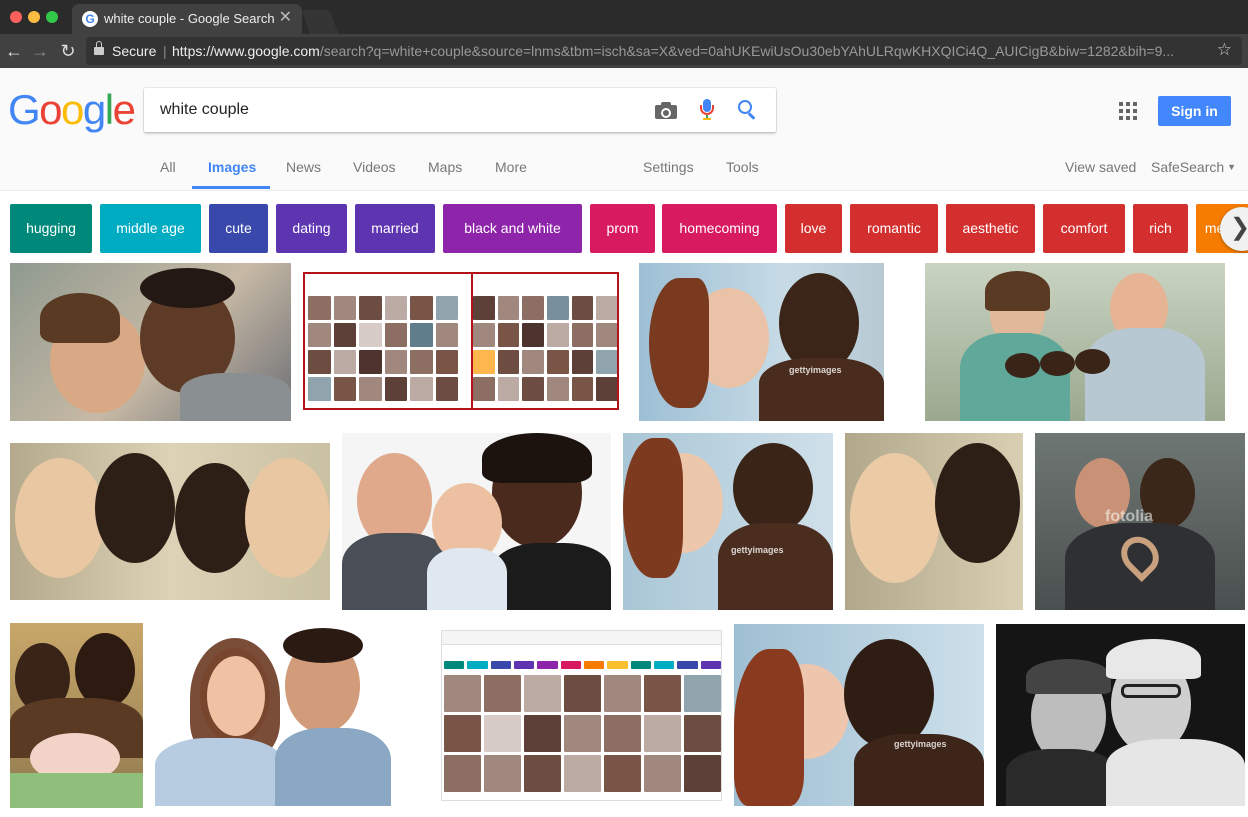  I want to click on logo-letter: G, so click(24, 109).